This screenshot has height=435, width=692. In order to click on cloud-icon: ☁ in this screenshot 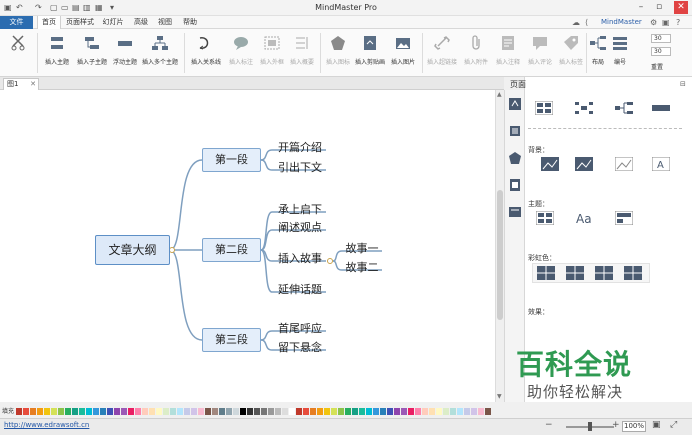, I will do `click(576, 22)`.